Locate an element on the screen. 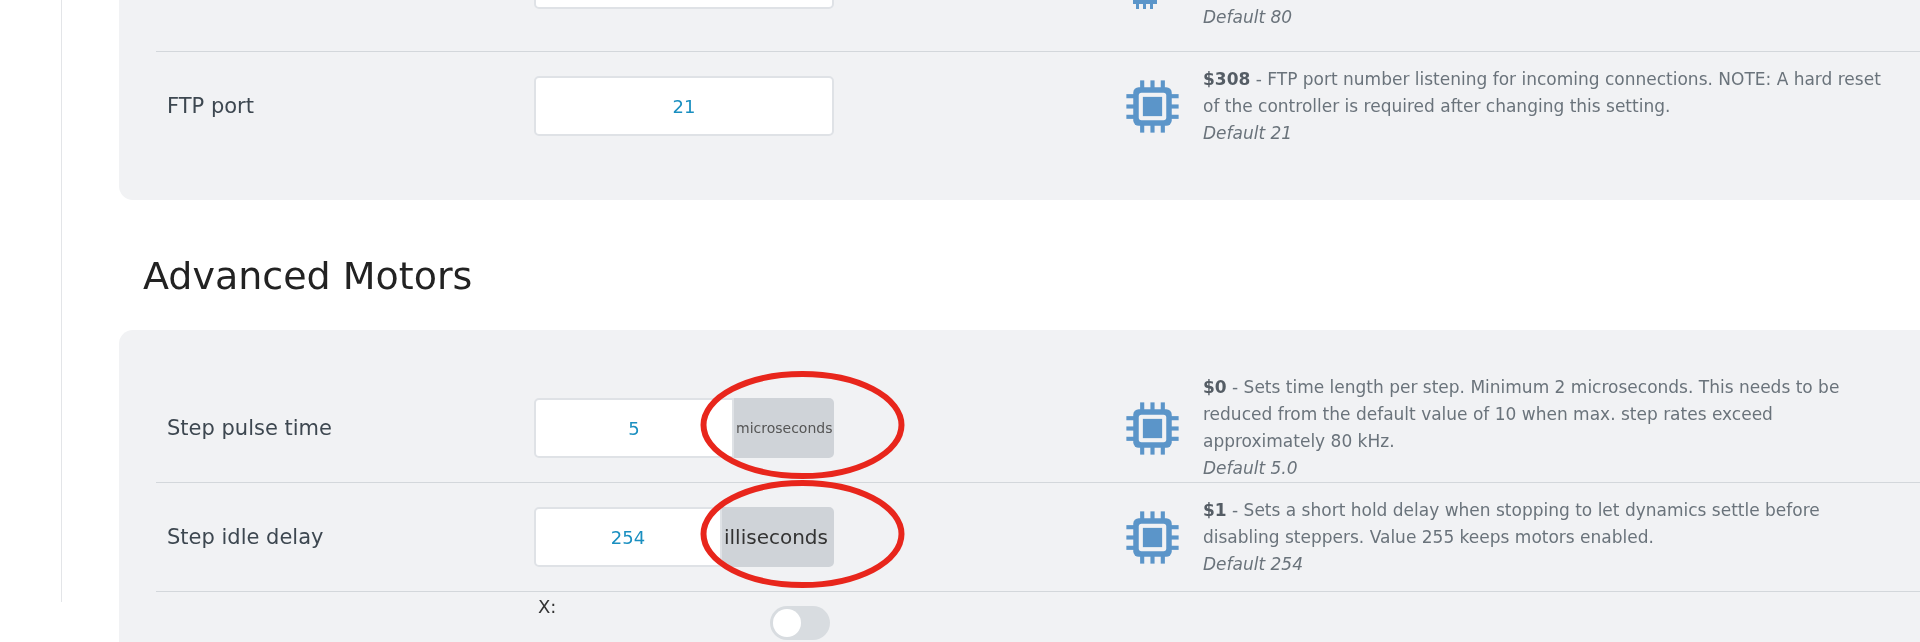 Image resolution: width=1920 pixels, height=642 pixels. input-field: 21 is located at coordinates (684, 106).